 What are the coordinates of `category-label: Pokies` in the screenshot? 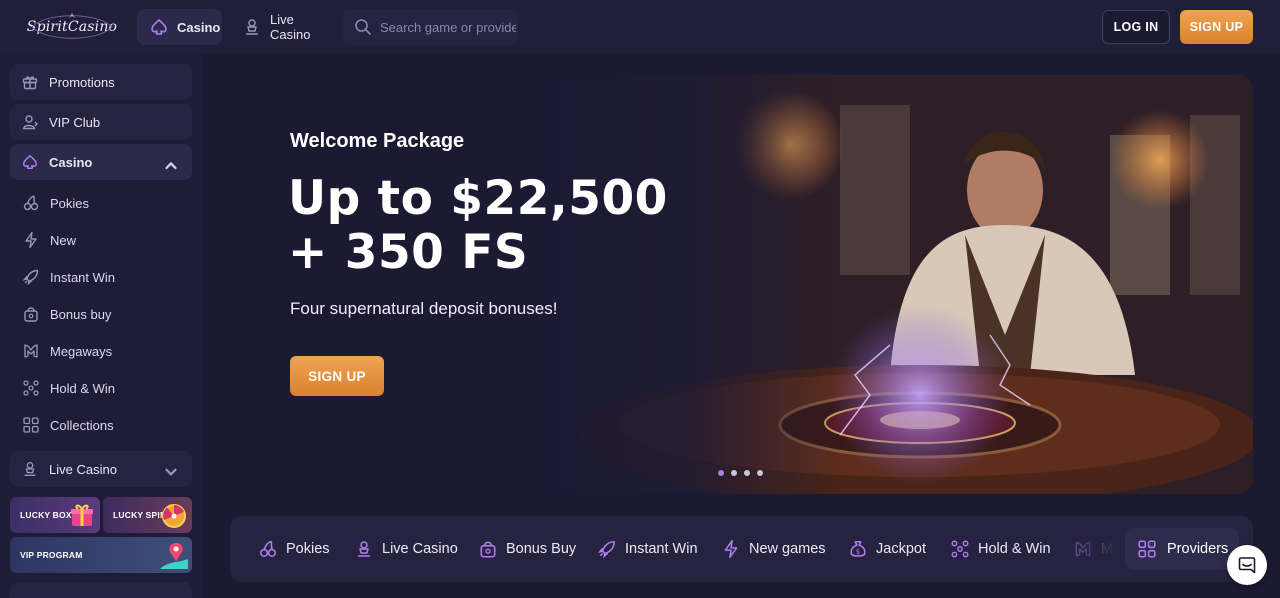 It's located at (308, 549).